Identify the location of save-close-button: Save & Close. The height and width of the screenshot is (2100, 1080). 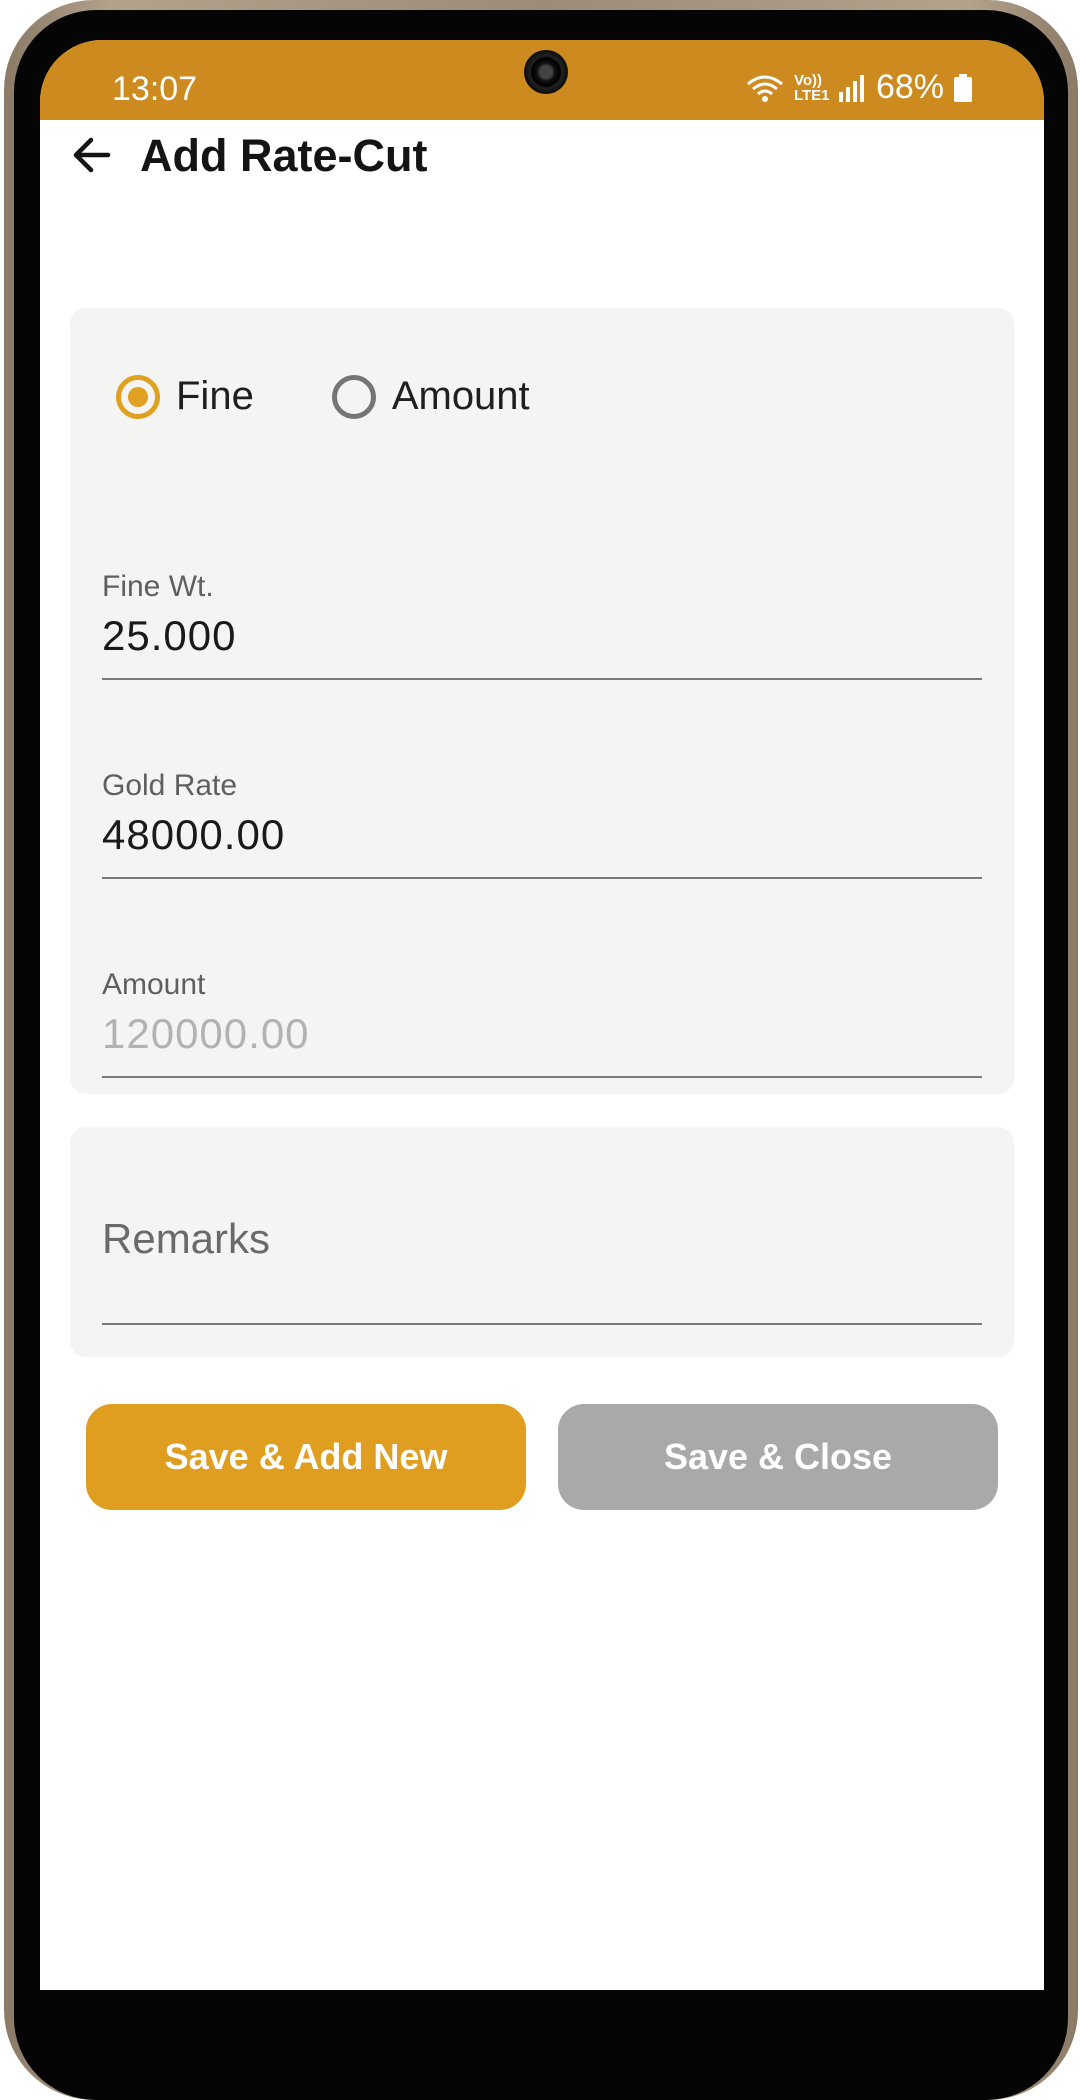
(778, 1457).